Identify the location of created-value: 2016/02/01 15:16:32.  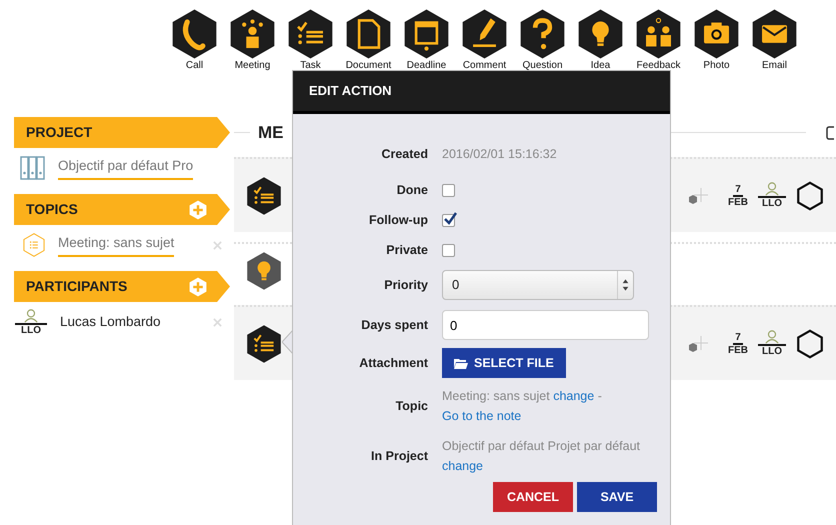
(499, 154).